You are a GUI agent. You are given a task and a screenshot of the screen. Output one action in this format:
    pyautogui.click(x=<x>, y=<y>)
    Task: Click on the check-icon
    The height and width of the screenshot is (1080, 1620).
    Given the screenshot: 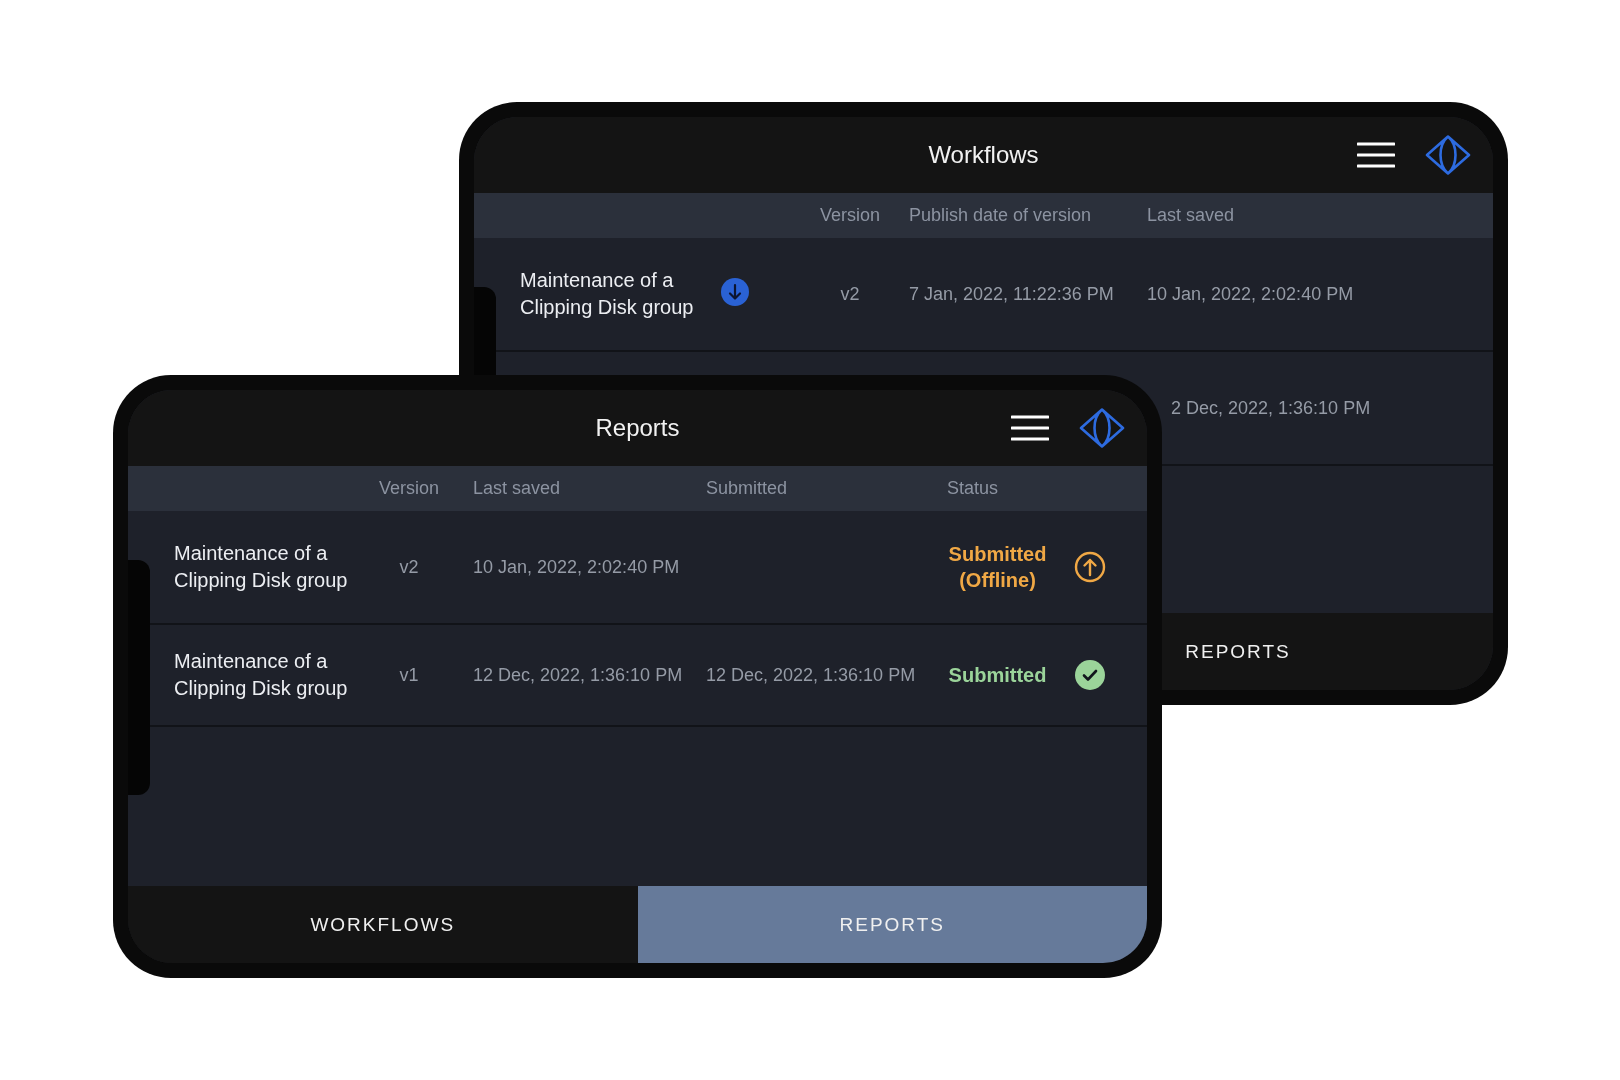 What is the action you would take?
    pyautogui.click(x=1090, y=675)
    